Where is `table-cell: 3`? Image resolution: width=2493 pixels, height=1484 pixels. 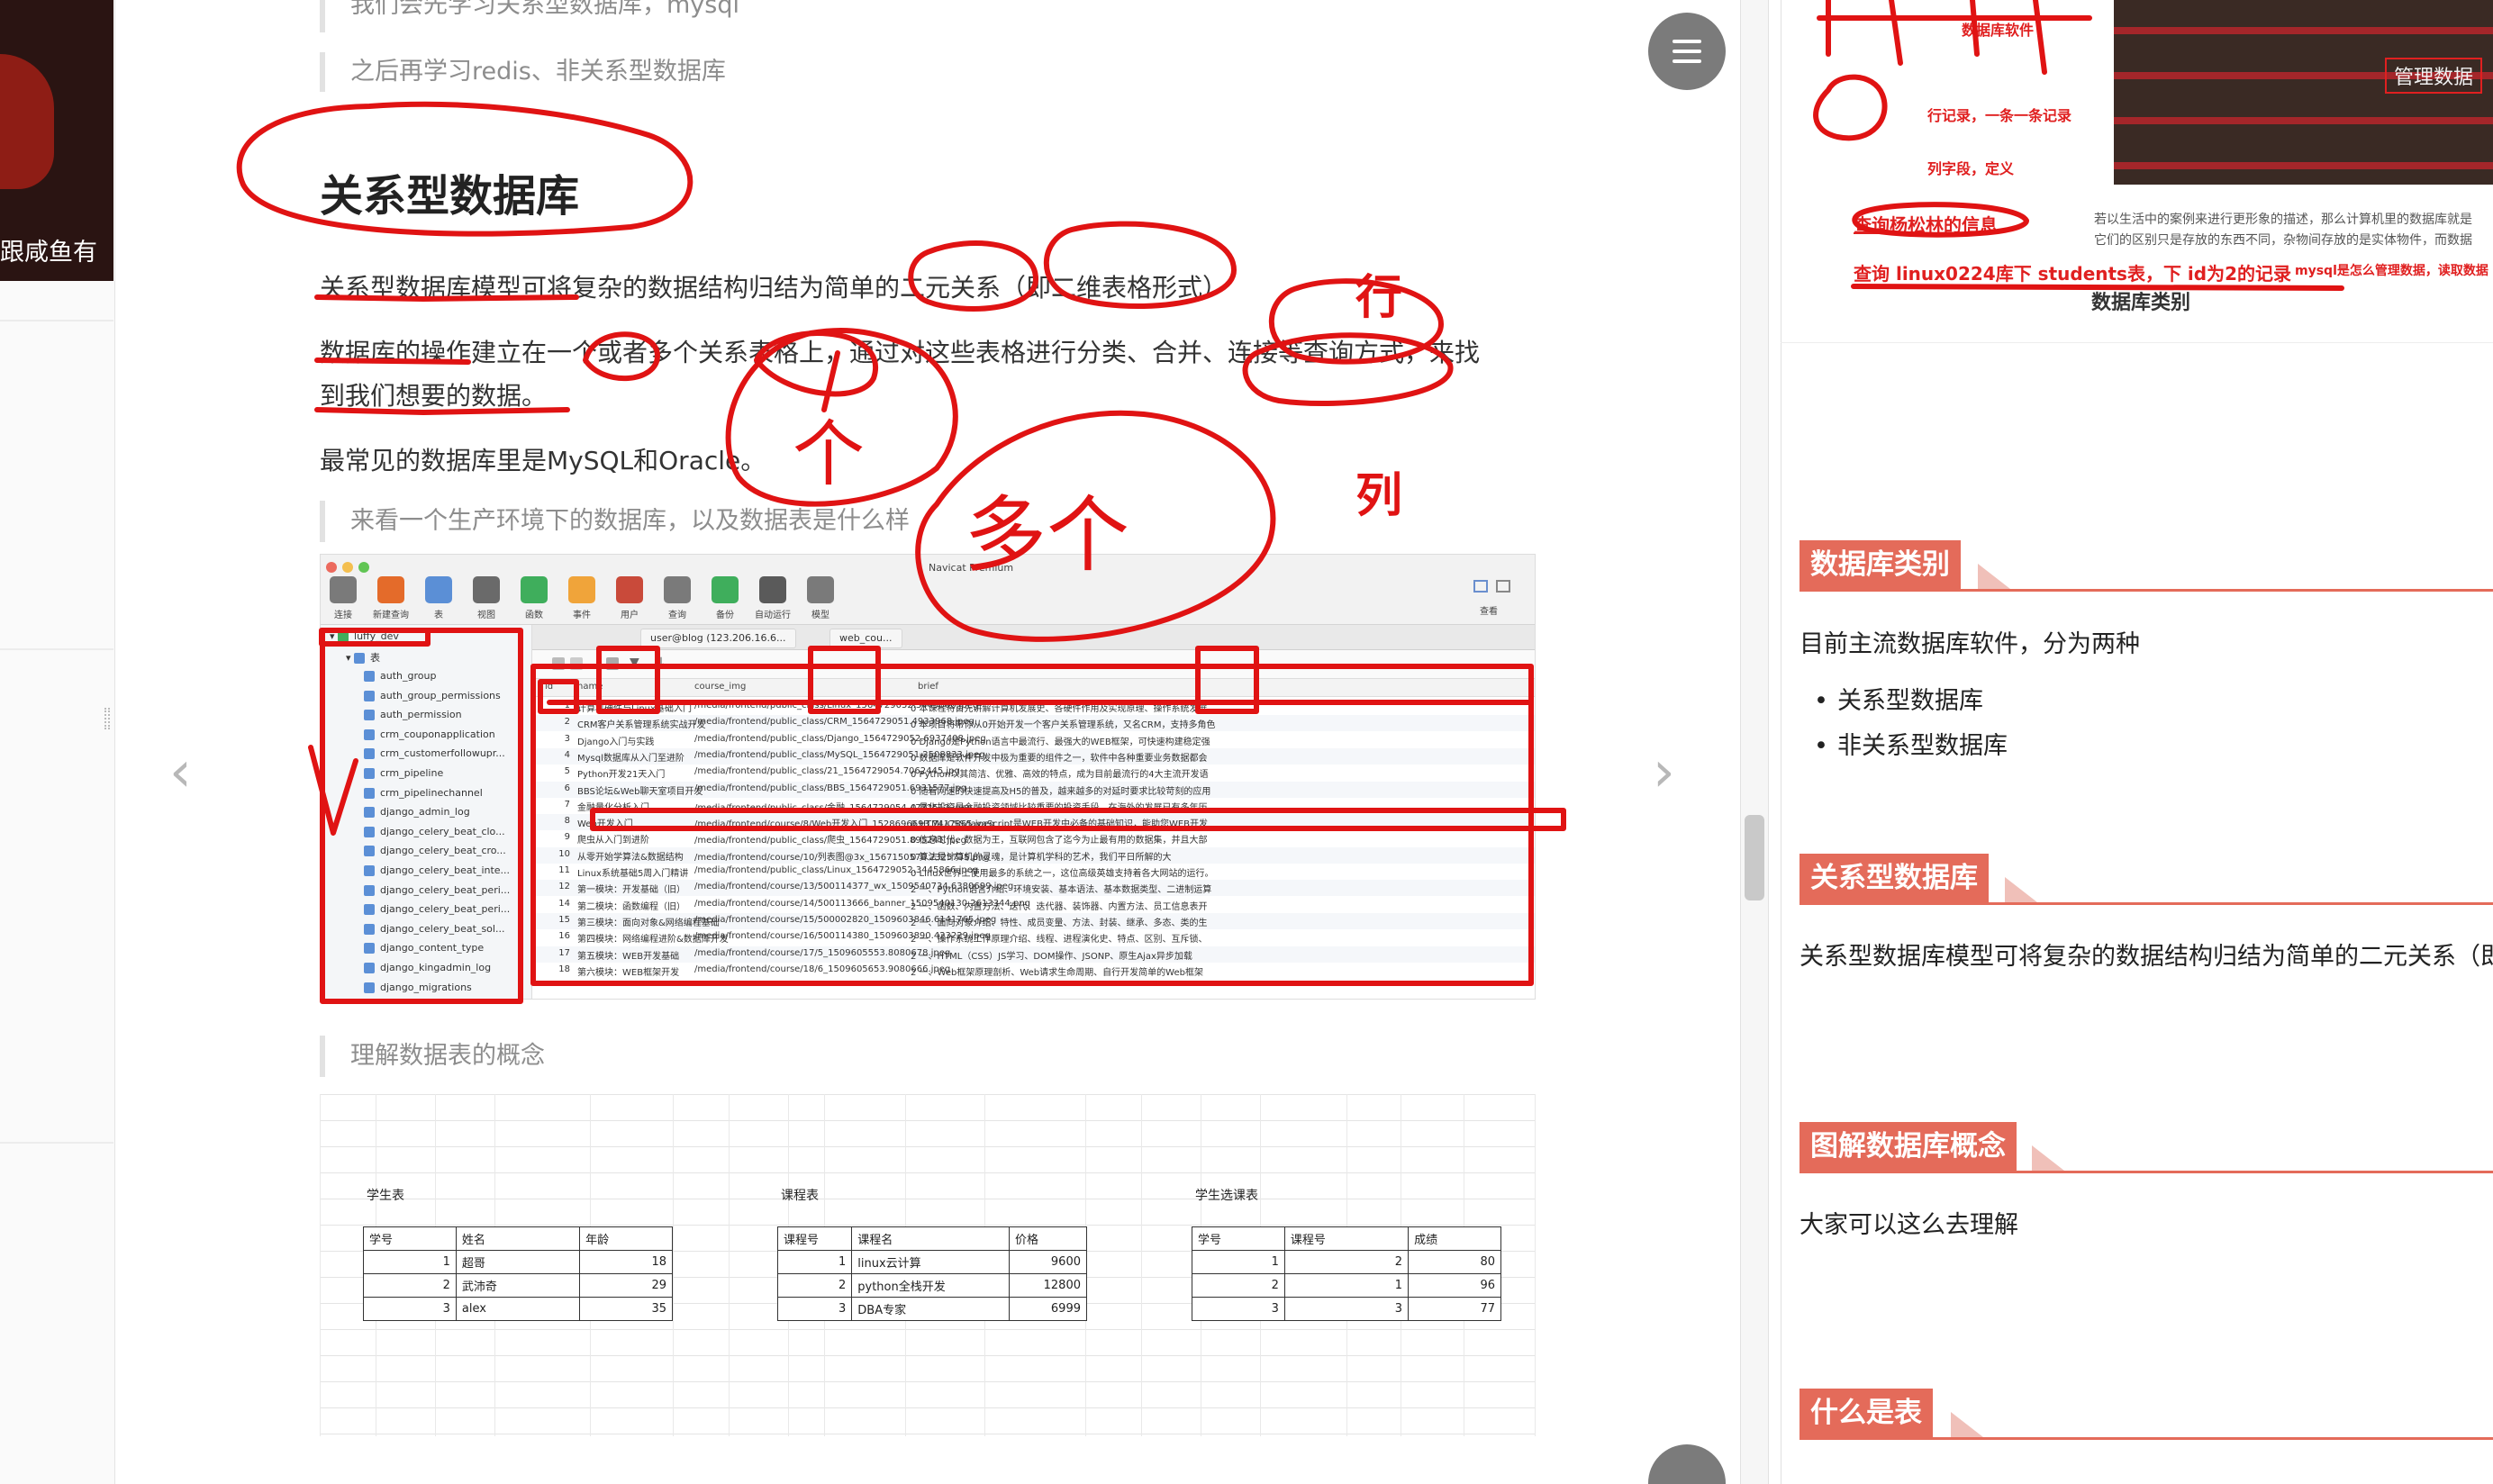
table-cell: 3 is located at coordinates (410, 1309).